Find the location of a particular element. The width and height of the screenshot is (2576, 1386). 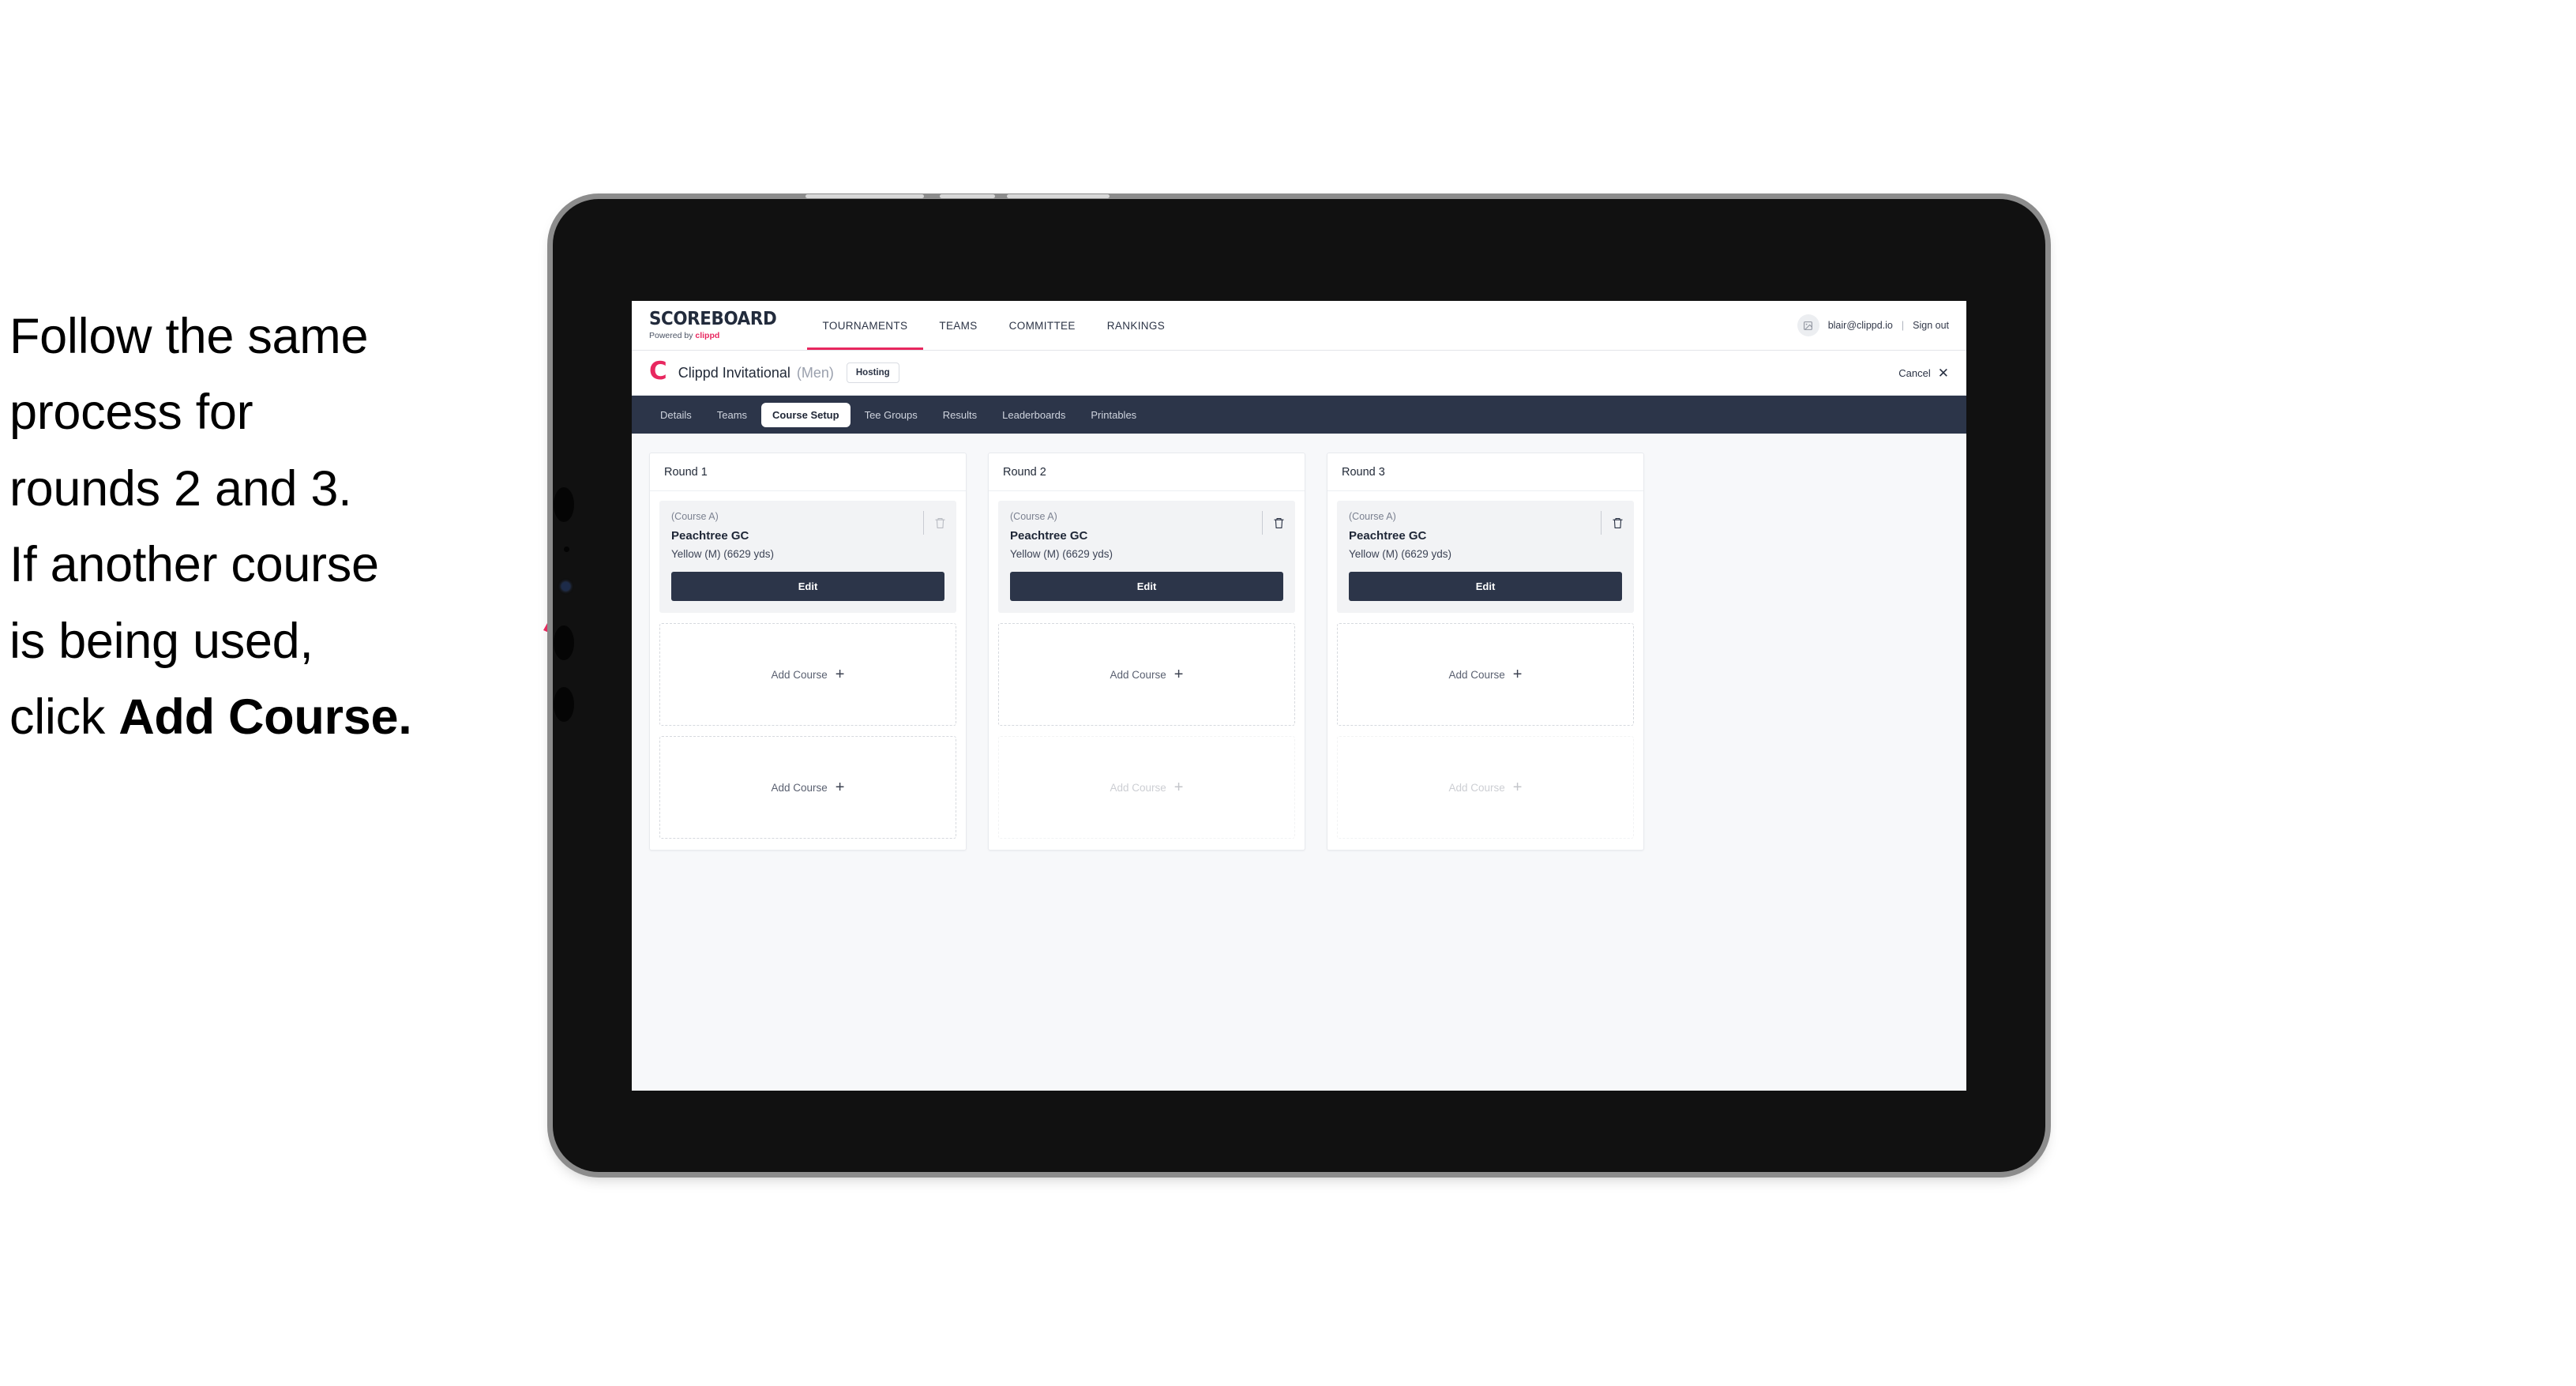

device-camera is located at coordinates (565, 586).